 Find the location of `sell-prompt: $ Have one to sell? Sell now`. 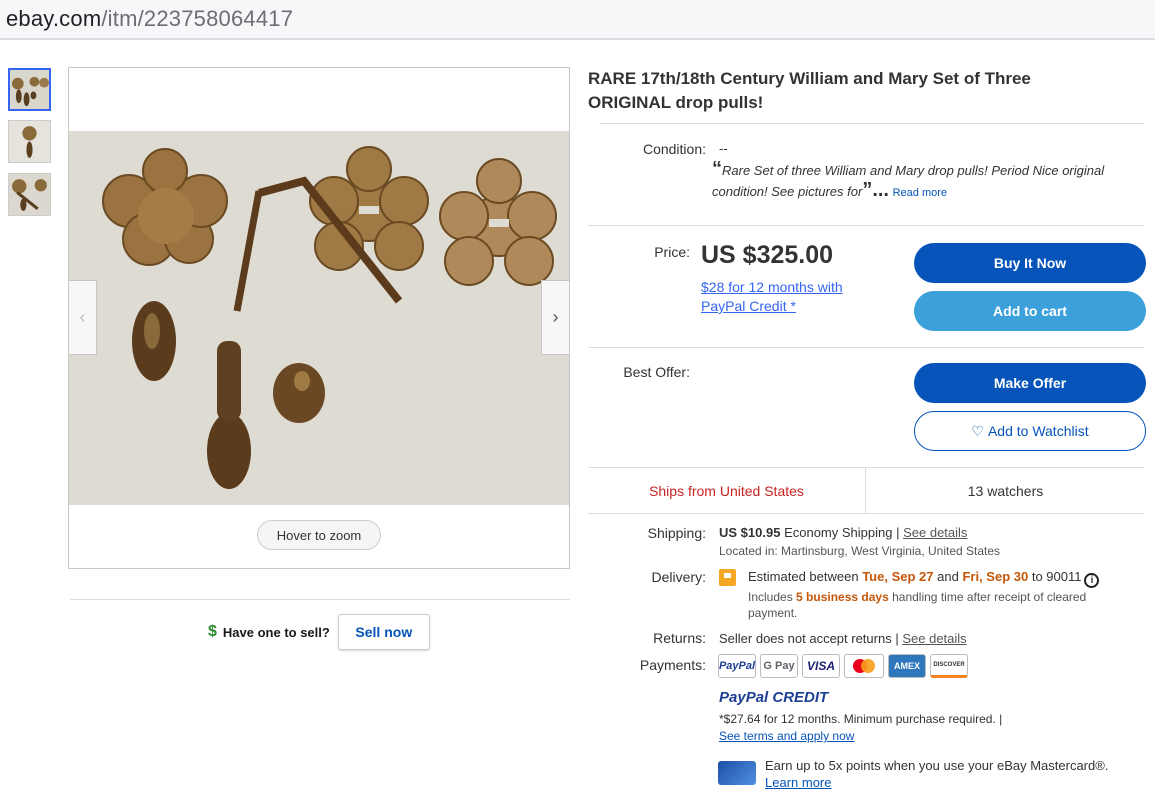

sell-prompt: $ Have one to sell? Sell now is located at coordinates (319, 632).